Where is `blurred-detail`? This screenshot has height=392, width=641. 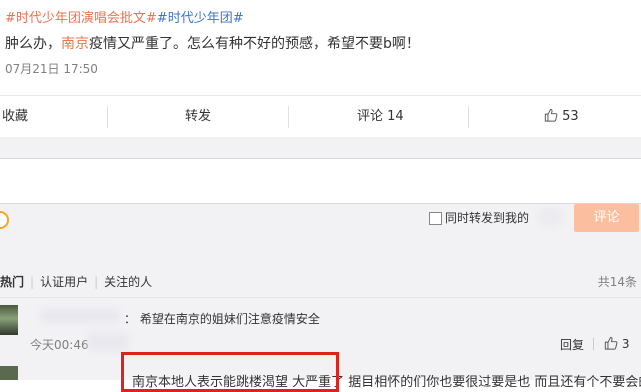
blurred-detail is located at coordinates (108, 342).